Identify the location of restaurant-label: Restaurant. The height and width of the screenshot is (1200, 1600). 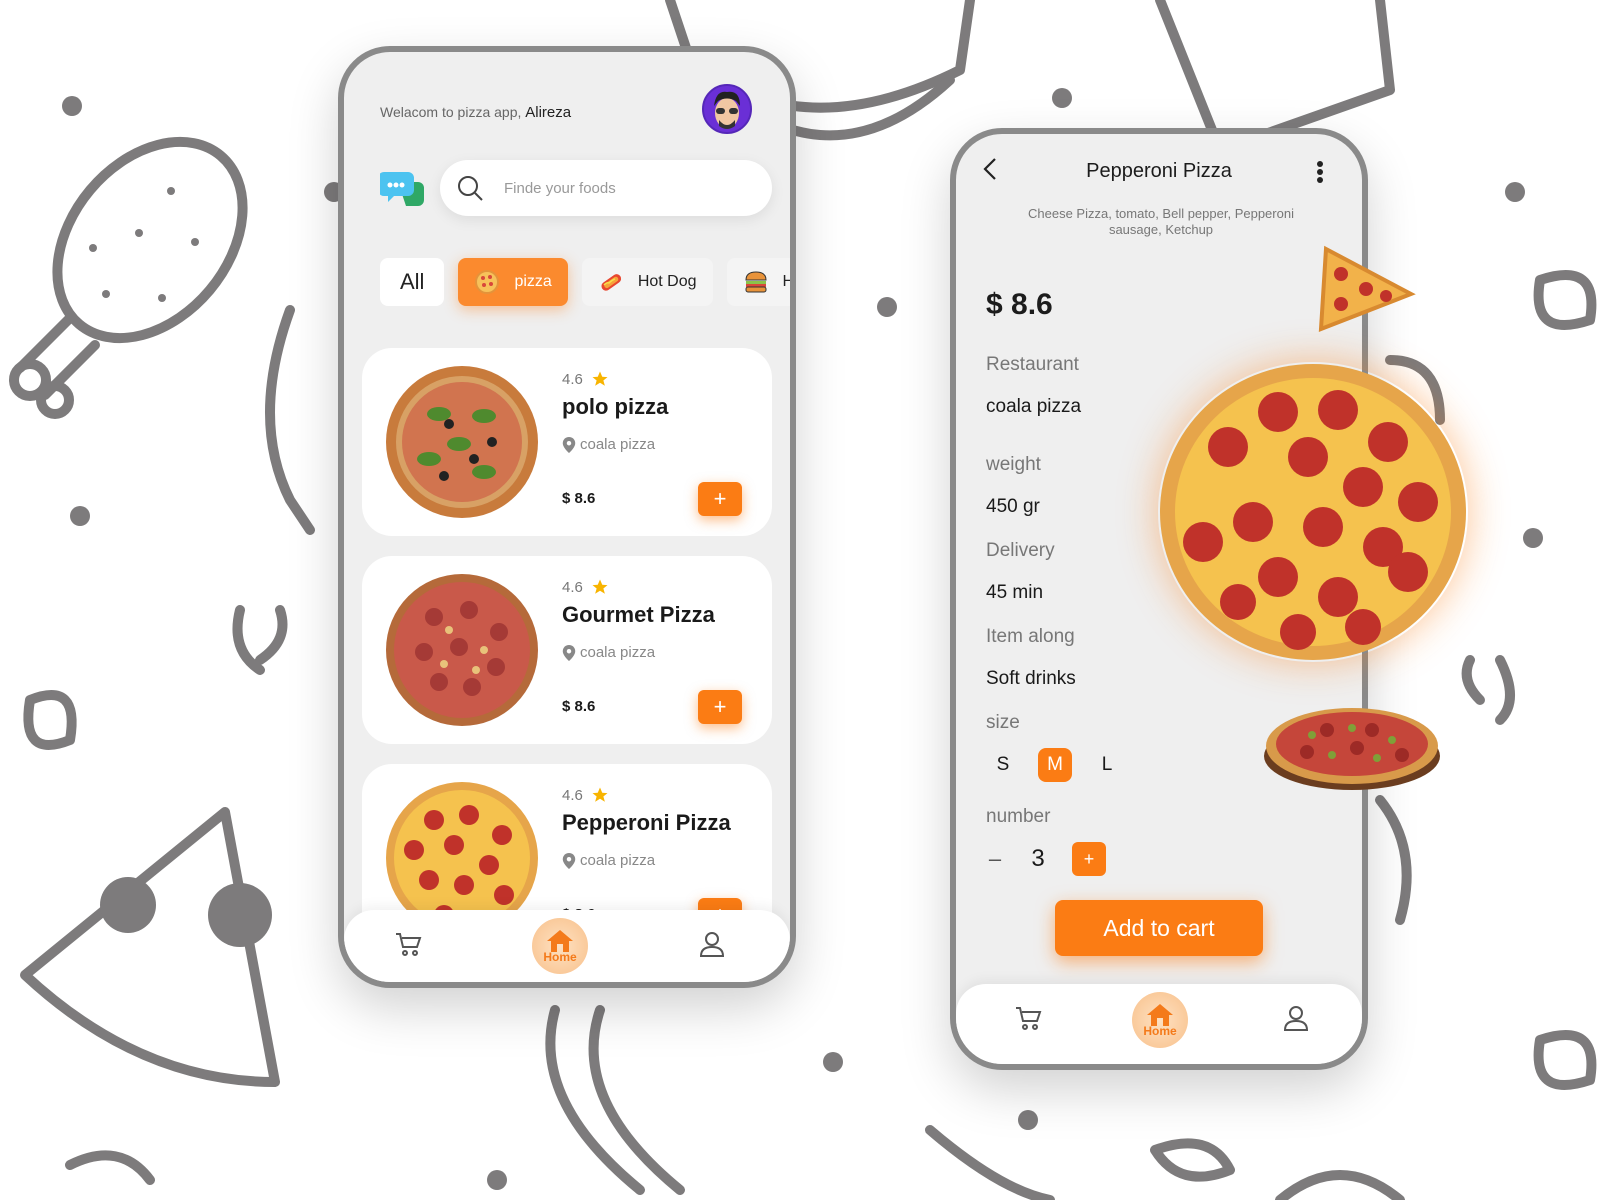
(1032, 364).